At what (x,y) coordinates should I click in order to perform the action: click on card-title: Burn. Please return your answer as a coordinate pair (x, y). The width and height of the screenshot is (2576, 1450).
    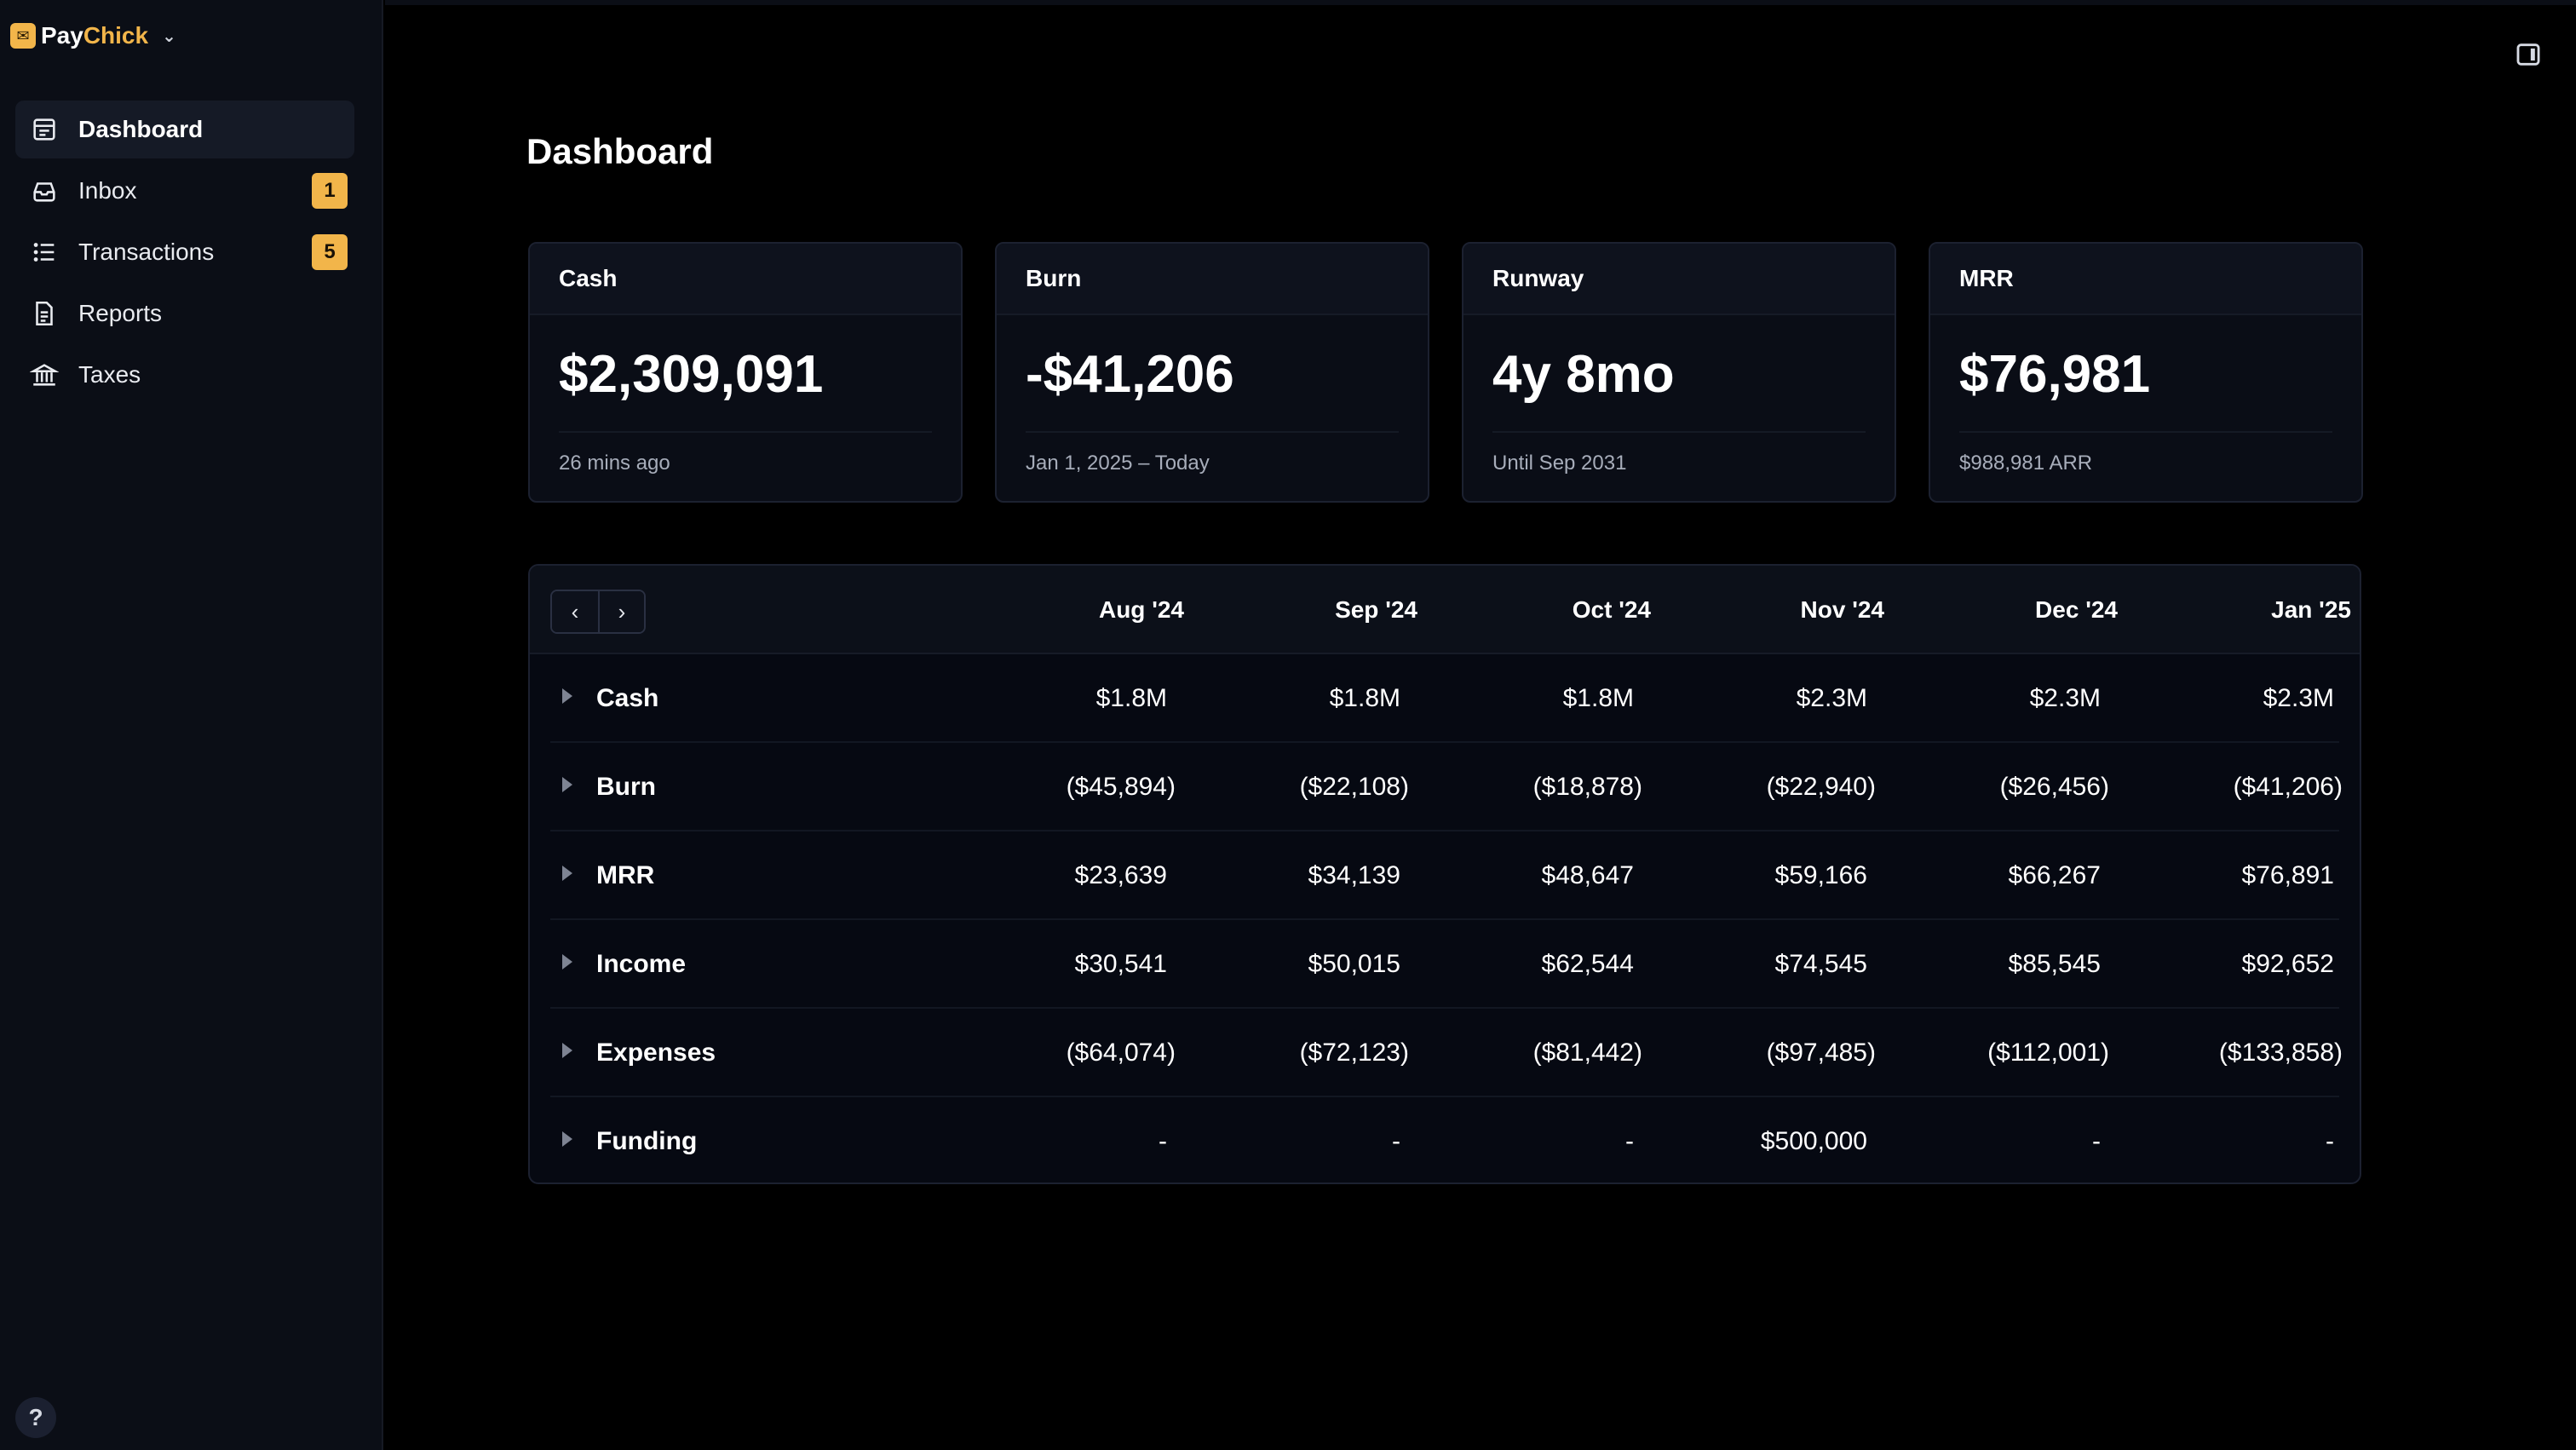
    Looking at the image, I should click on (1213, 279).